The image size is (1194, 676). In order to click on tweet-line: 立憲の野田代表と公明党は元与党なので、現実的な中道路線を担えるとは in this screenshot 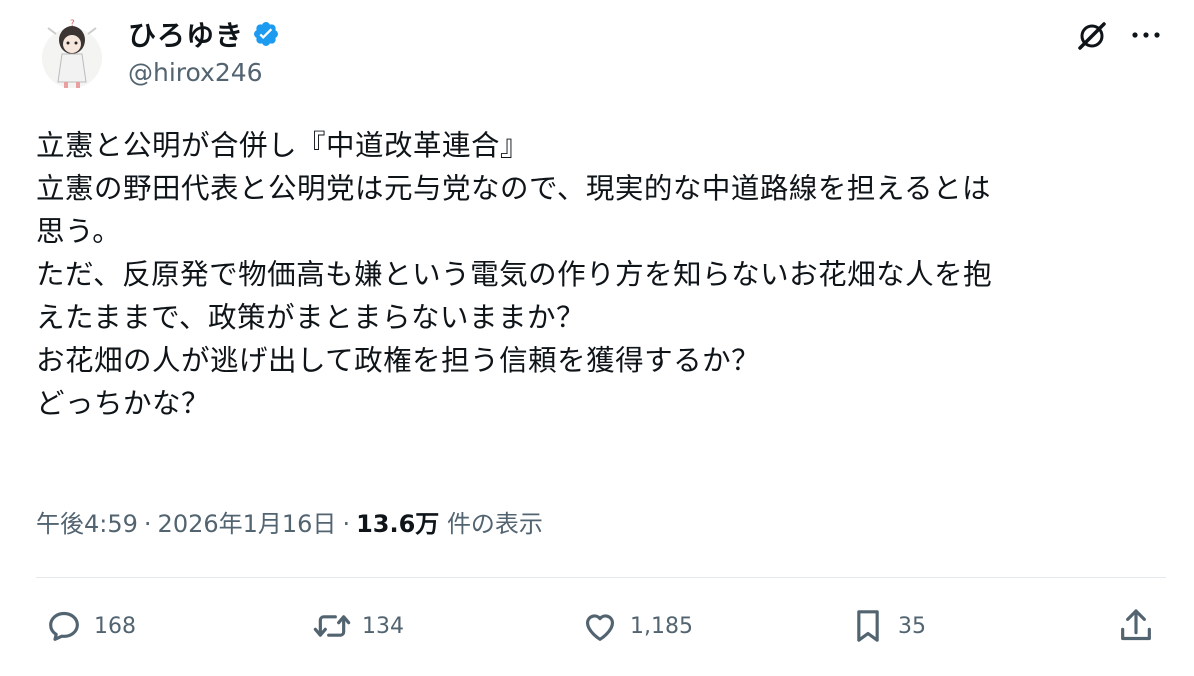, I will do `click(514, 188)`.